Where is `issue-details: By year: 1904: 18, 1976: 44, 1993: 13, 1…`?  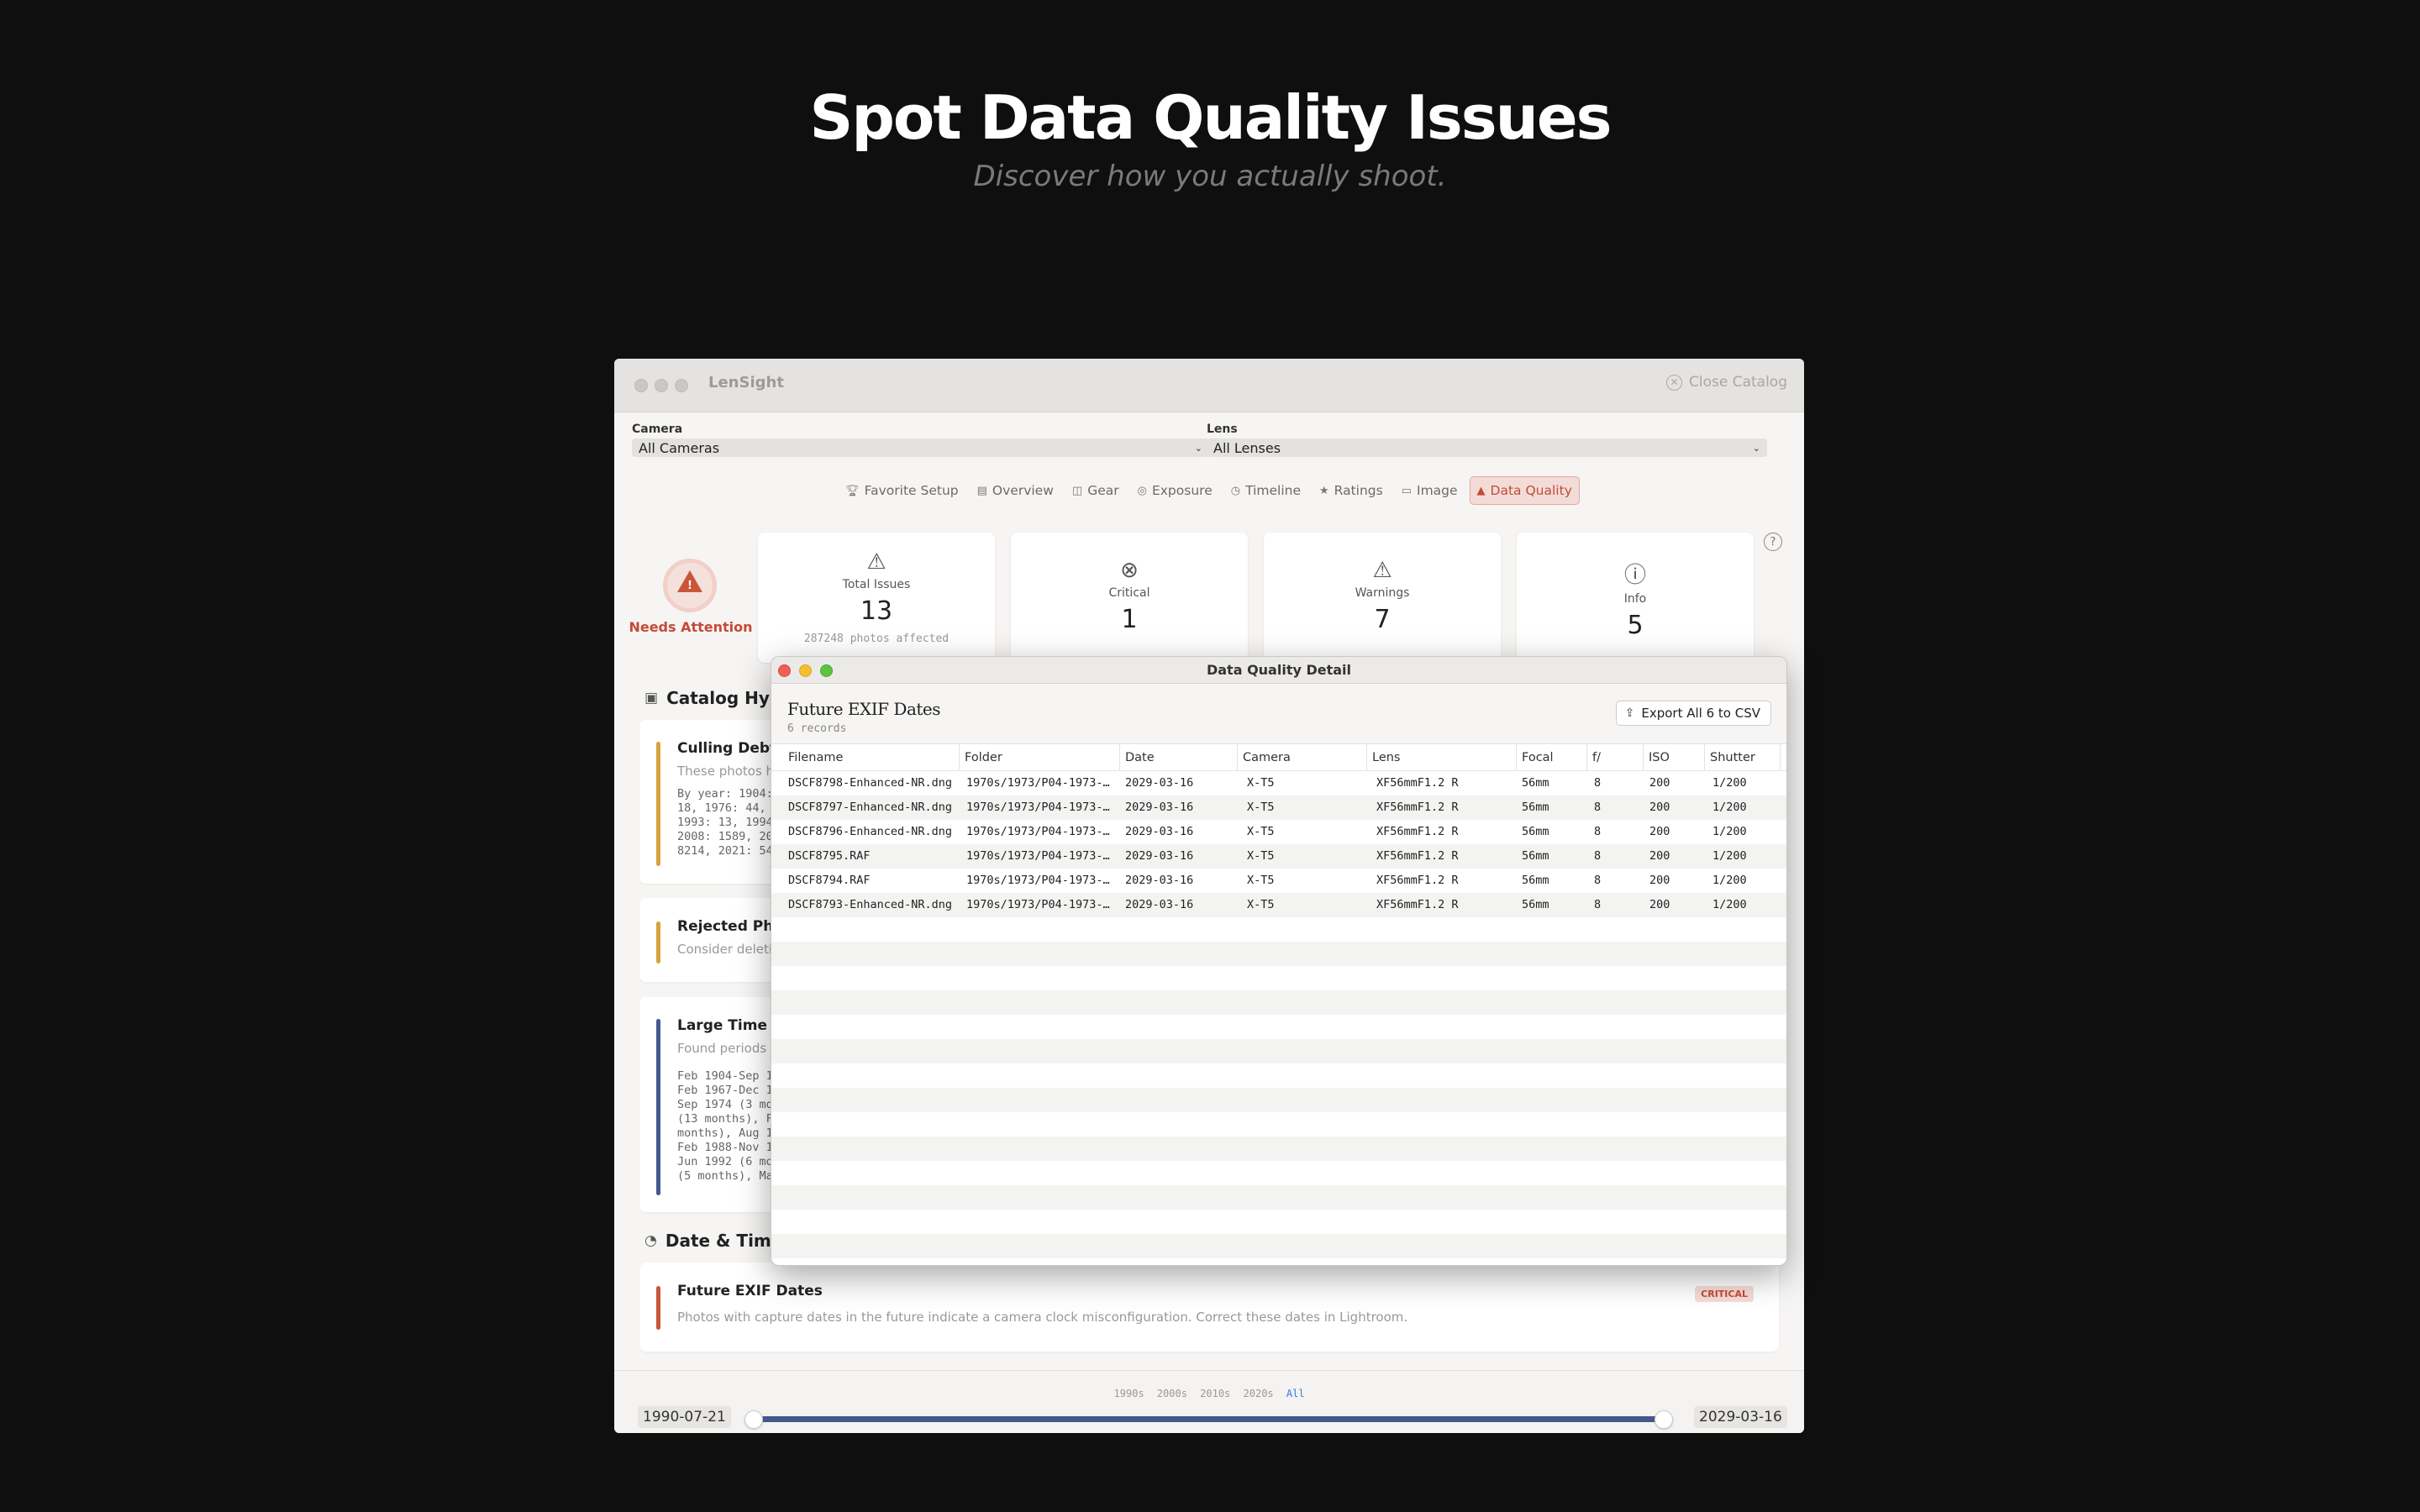
issue-details: By year: 1904: 18, 1976: 44, 1993: 13, 1… is located at coordinates (725, 822).